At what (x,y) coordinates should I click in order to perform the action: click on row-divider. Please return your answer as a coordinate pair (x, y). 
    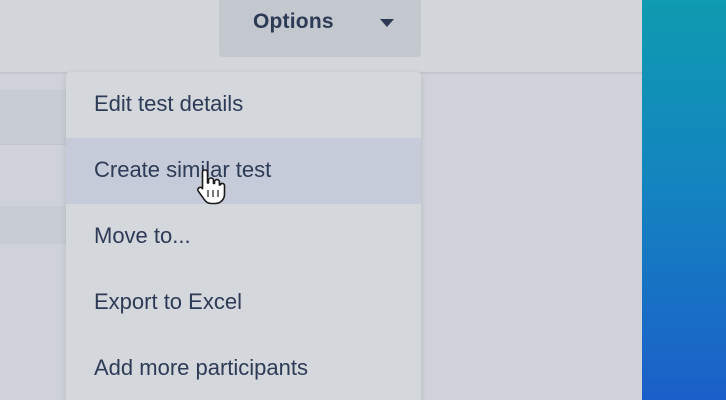
    Looking at the image, I should click on (33, 144).